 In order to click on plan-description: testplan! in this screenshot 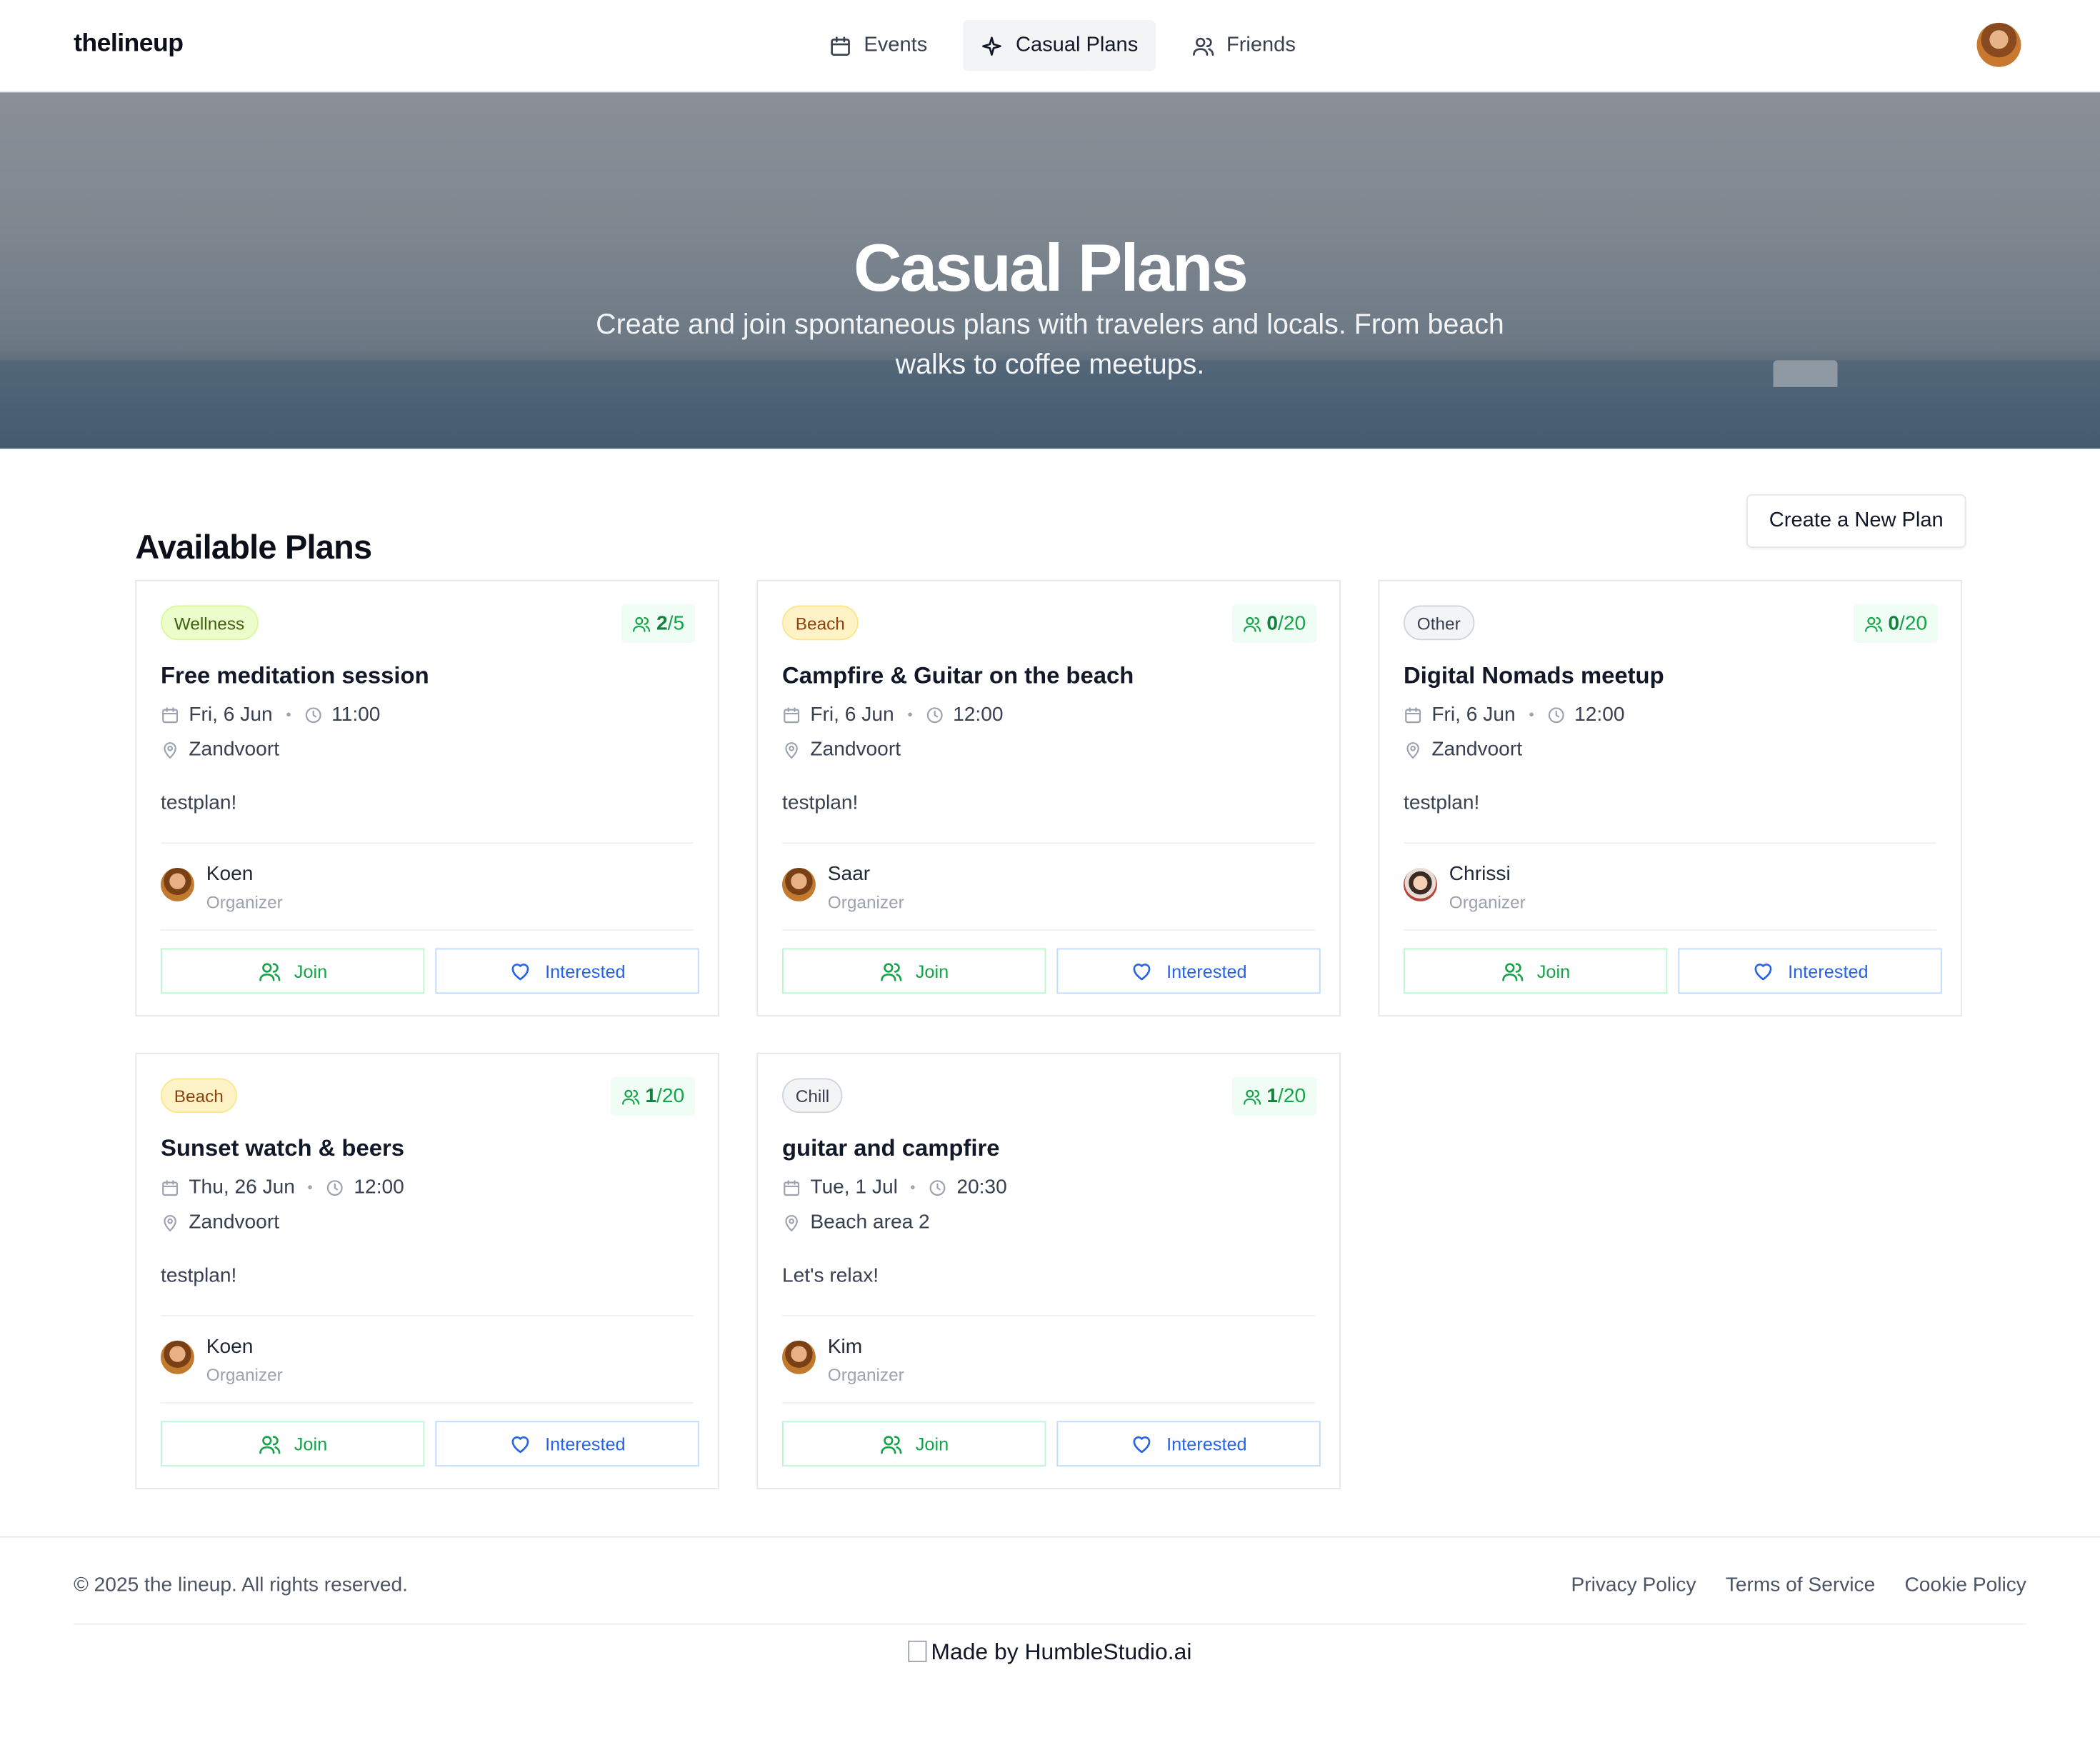, I will do `click(199, 1275)`.